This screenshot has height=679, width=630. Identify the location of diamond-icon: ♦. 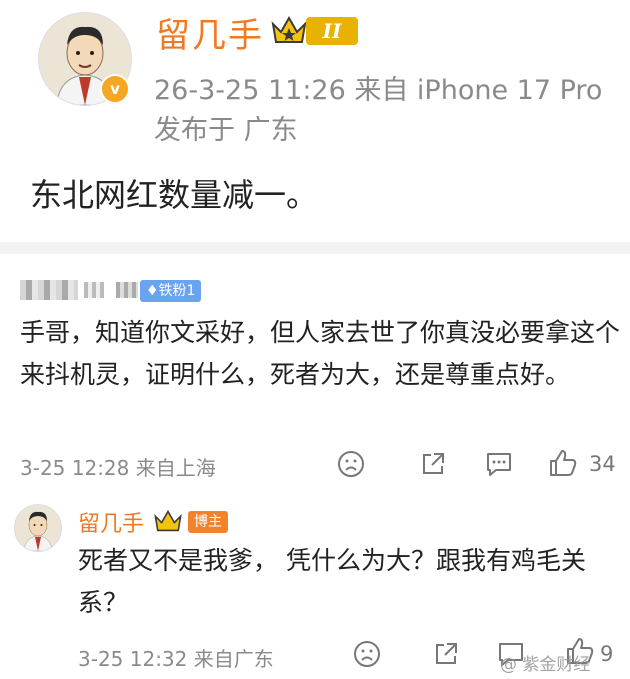
(152, 291).